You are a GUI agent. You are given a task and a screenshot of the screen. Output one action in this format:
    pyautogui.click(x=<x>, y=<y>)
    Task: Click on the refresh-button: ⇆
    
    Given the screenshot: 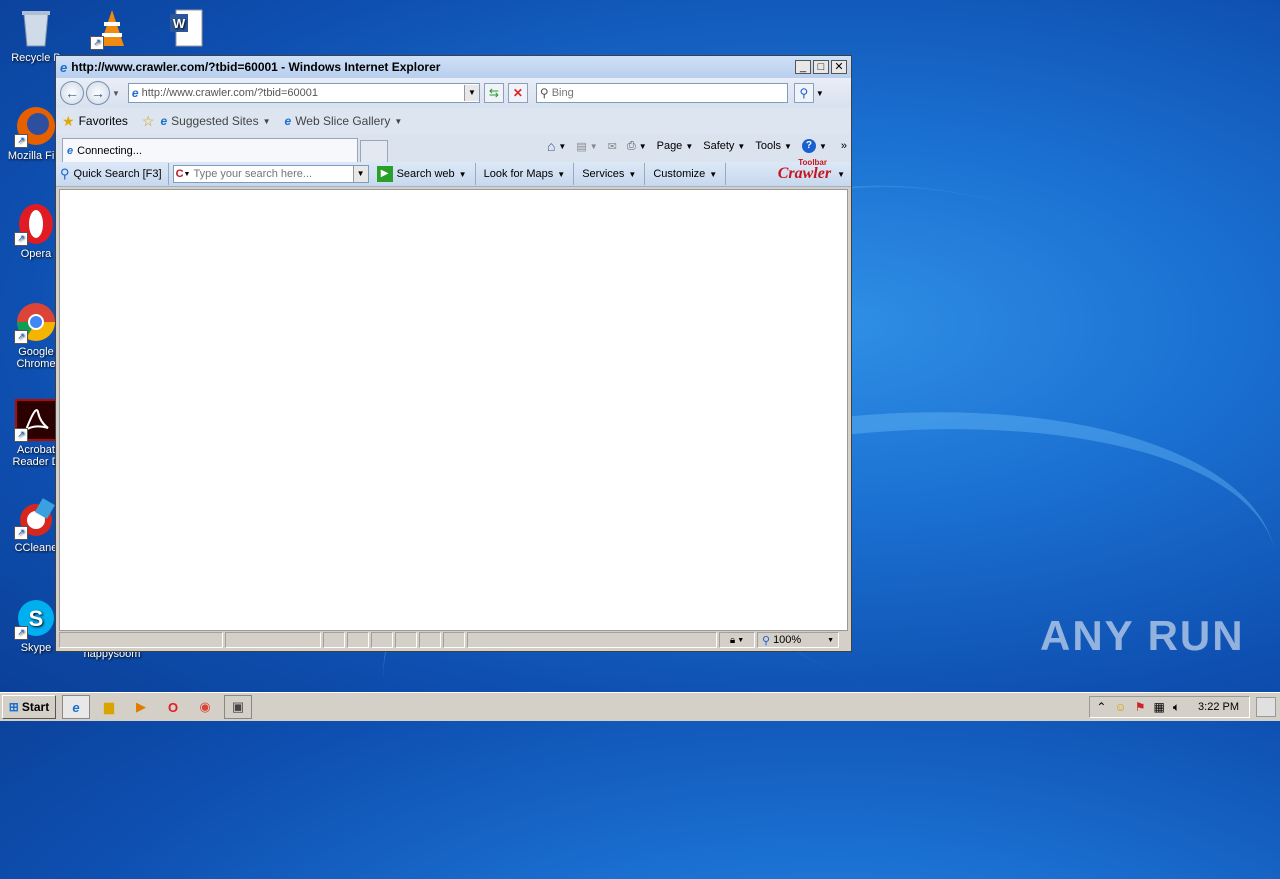 What is the action you would take?
    pyautogui.click(x=493, y=93)
    